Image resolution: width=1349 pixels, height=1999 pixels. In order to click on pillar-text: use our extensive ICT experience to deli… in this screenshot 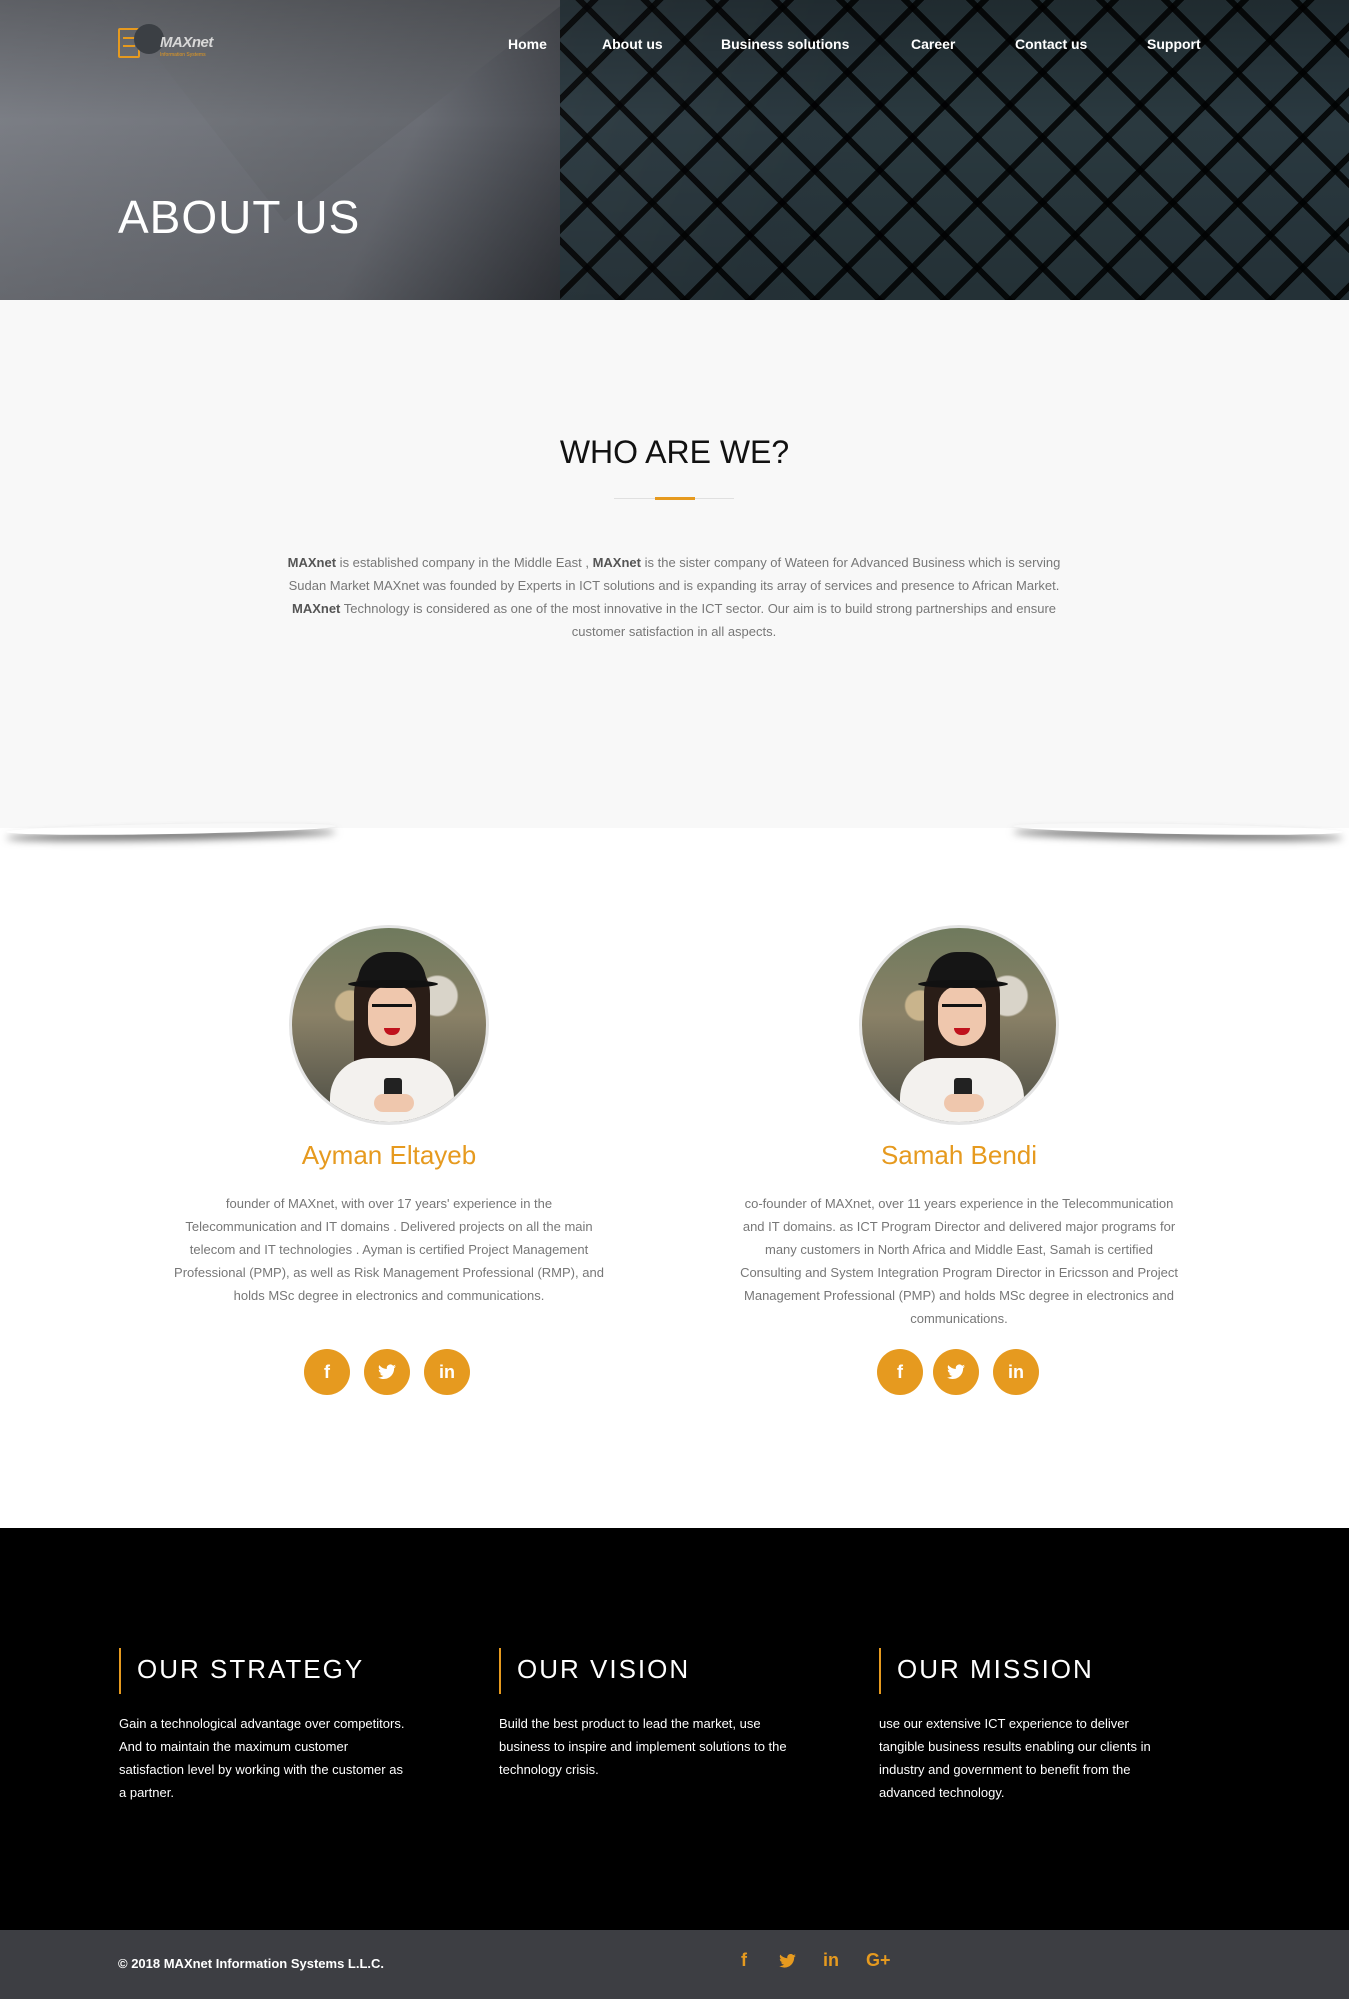, I will do `click(1015, 1758)`.